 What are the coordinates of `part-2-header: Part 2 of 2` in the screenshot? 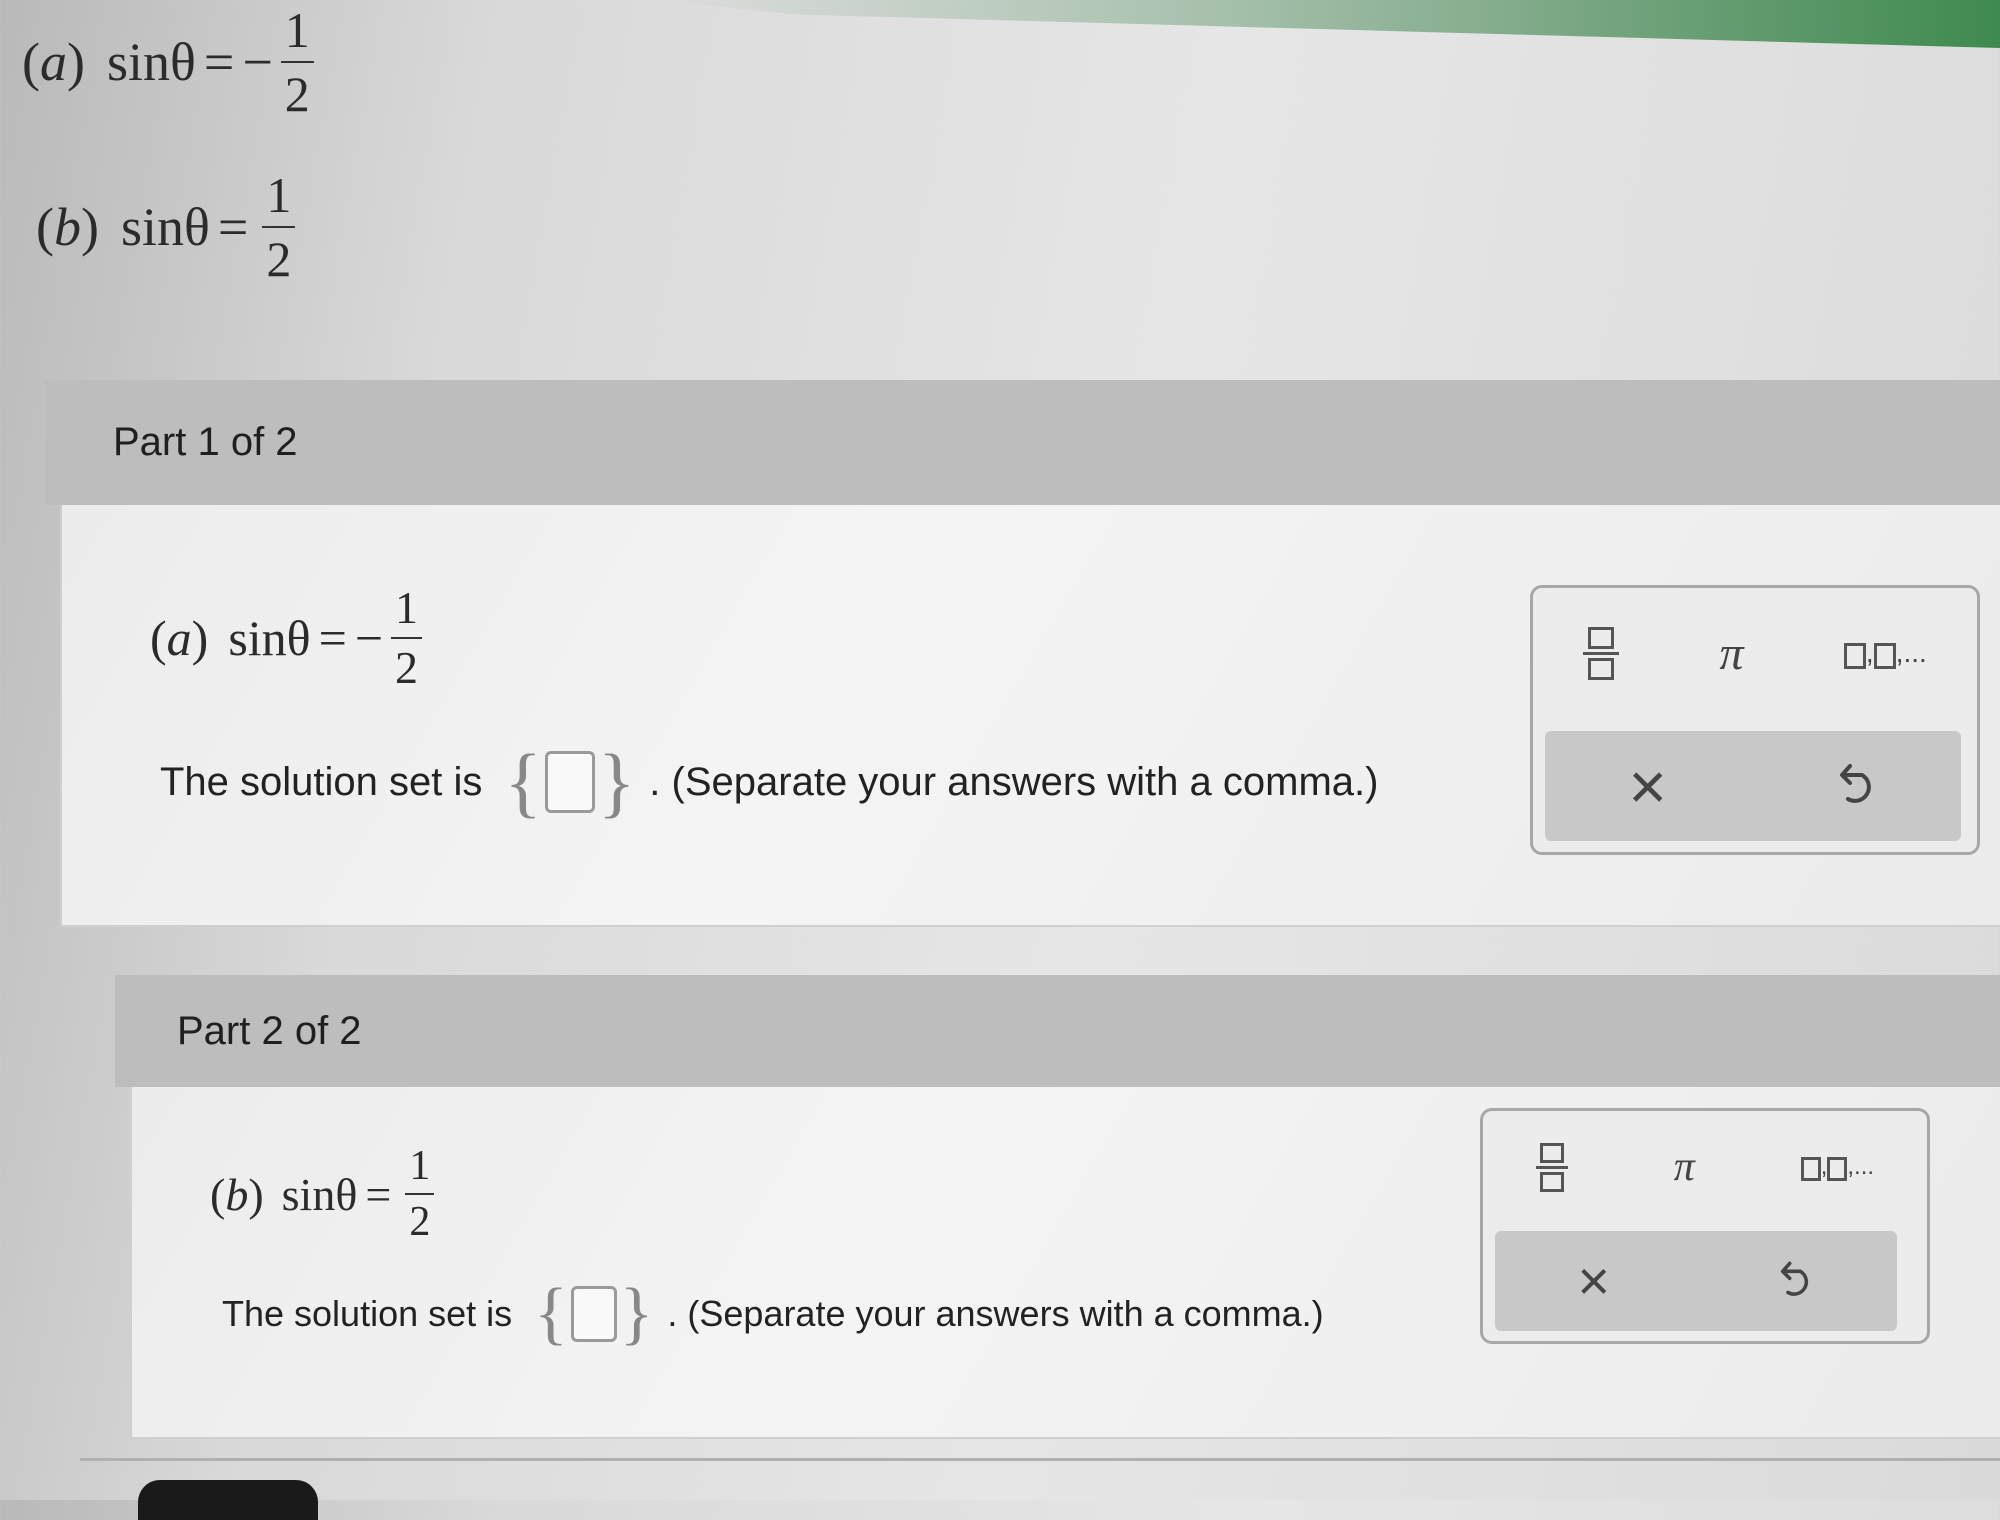 It's located at (1057, 1031).